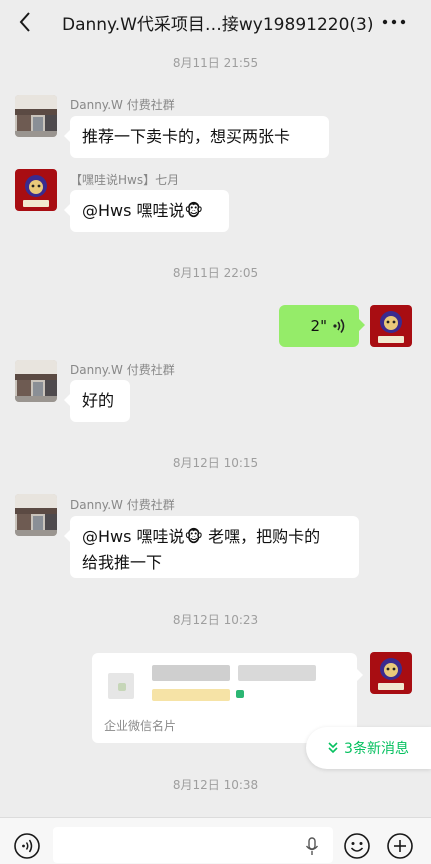 This screenshot has height=864, width=431. What do you see at coordinates (215, 785) in the screenshot?
I see `timestamp: 8月12日 10:38` at bounding box center [215, 785].